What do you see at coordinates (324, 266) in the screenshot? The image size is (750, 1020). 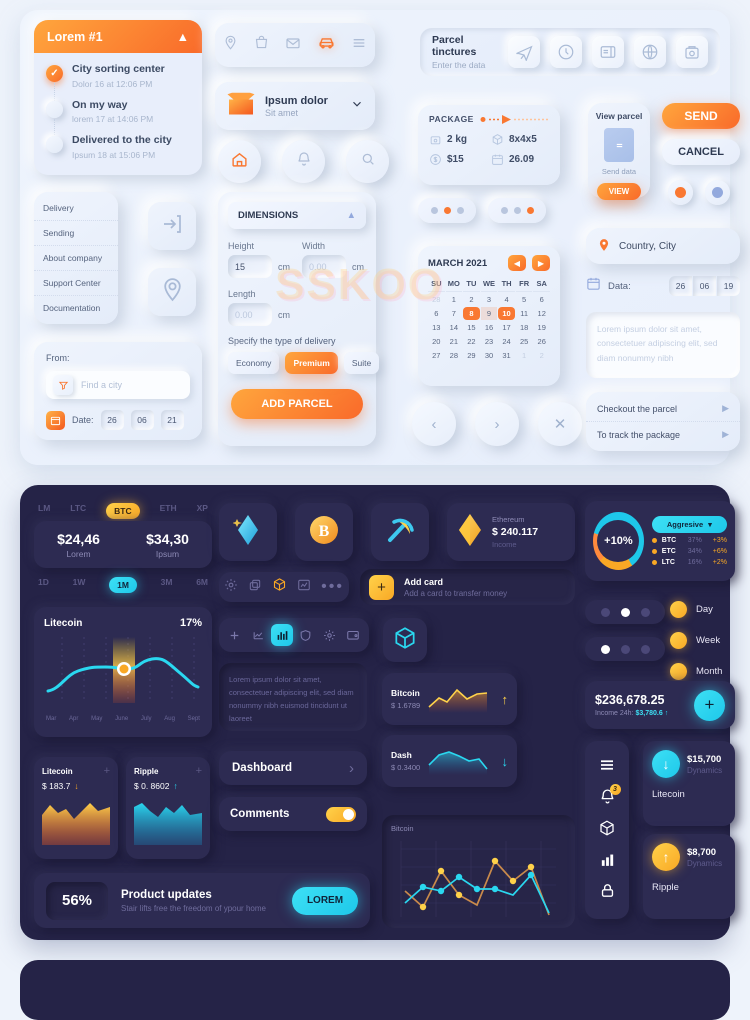 I see `width-input: 0.00` at bounding box center [324, 266].